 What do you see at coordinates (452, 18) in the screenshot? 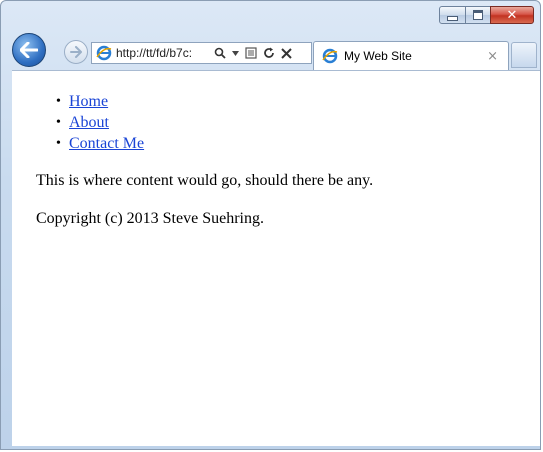
I see `minimize-icon` at bounding box center [452, 18].